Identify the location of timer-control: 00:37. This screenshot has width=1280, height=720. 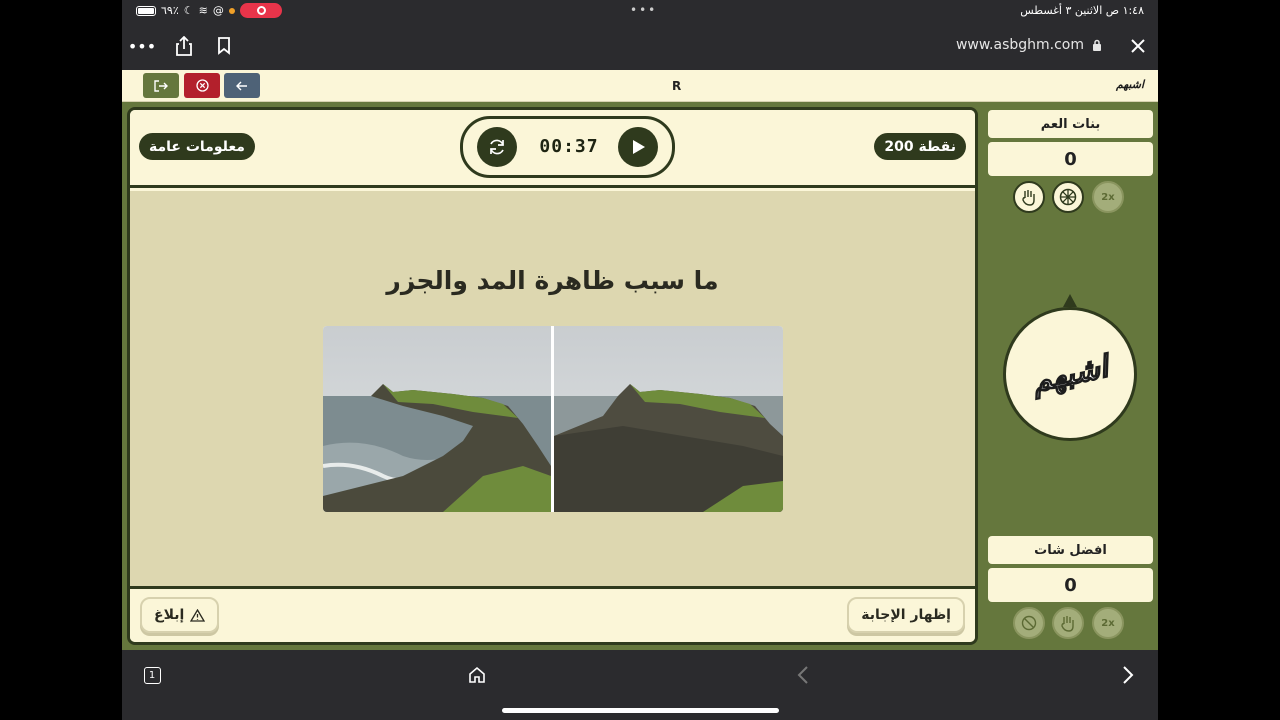
(567, 147).